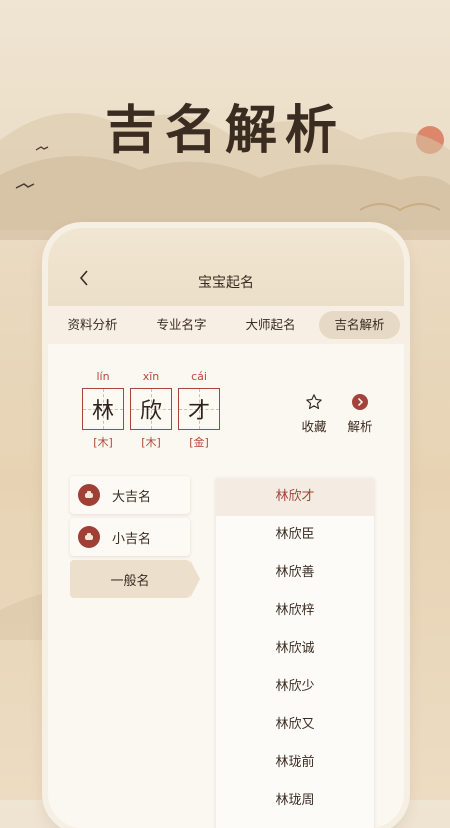 The image size is (450, 828). Describe the element at coordinates (130, 581) in the screenshot. I see `category-label: 一般名` at that location.